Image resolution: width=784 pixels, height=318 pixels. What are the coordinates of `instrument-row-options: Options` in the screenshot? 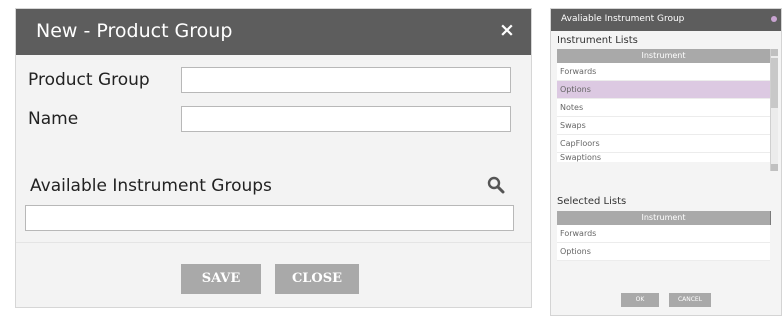 It's located at (663, 90).